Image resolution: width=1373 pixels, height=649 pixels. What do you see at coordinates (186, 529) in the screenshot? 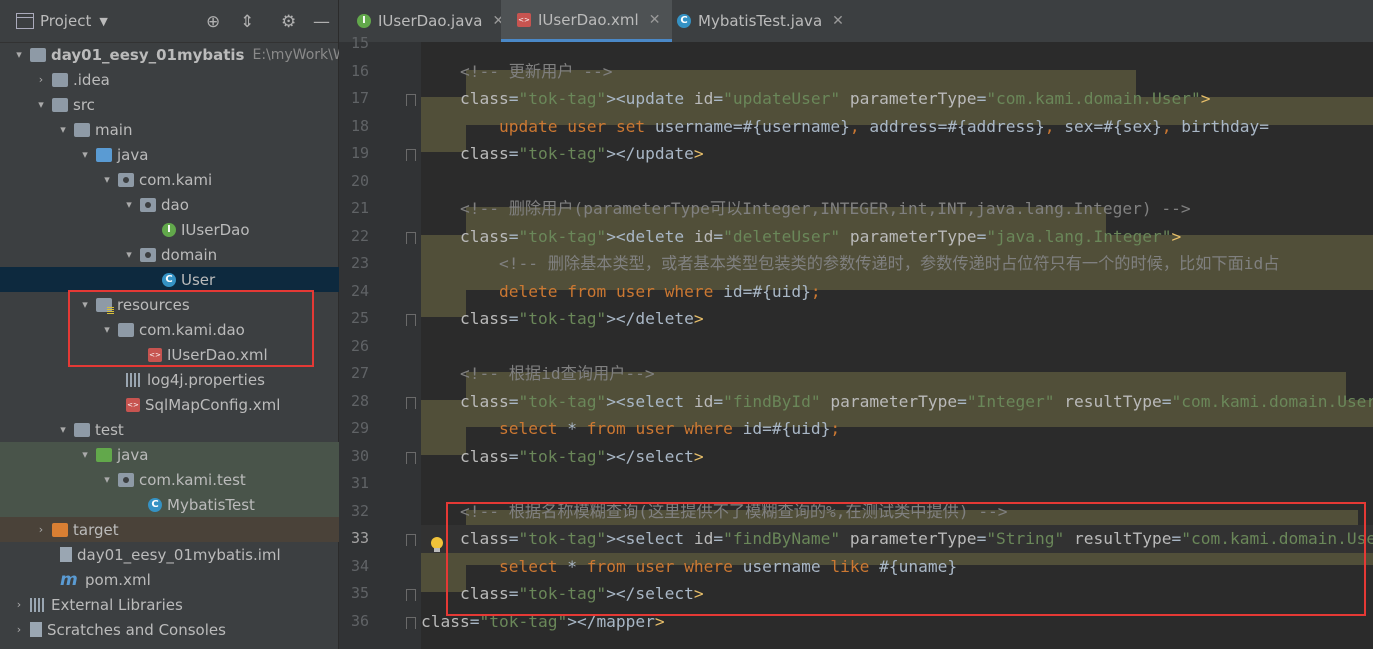
I see `tree-item-target: › target` at bounding box center [186, 529].